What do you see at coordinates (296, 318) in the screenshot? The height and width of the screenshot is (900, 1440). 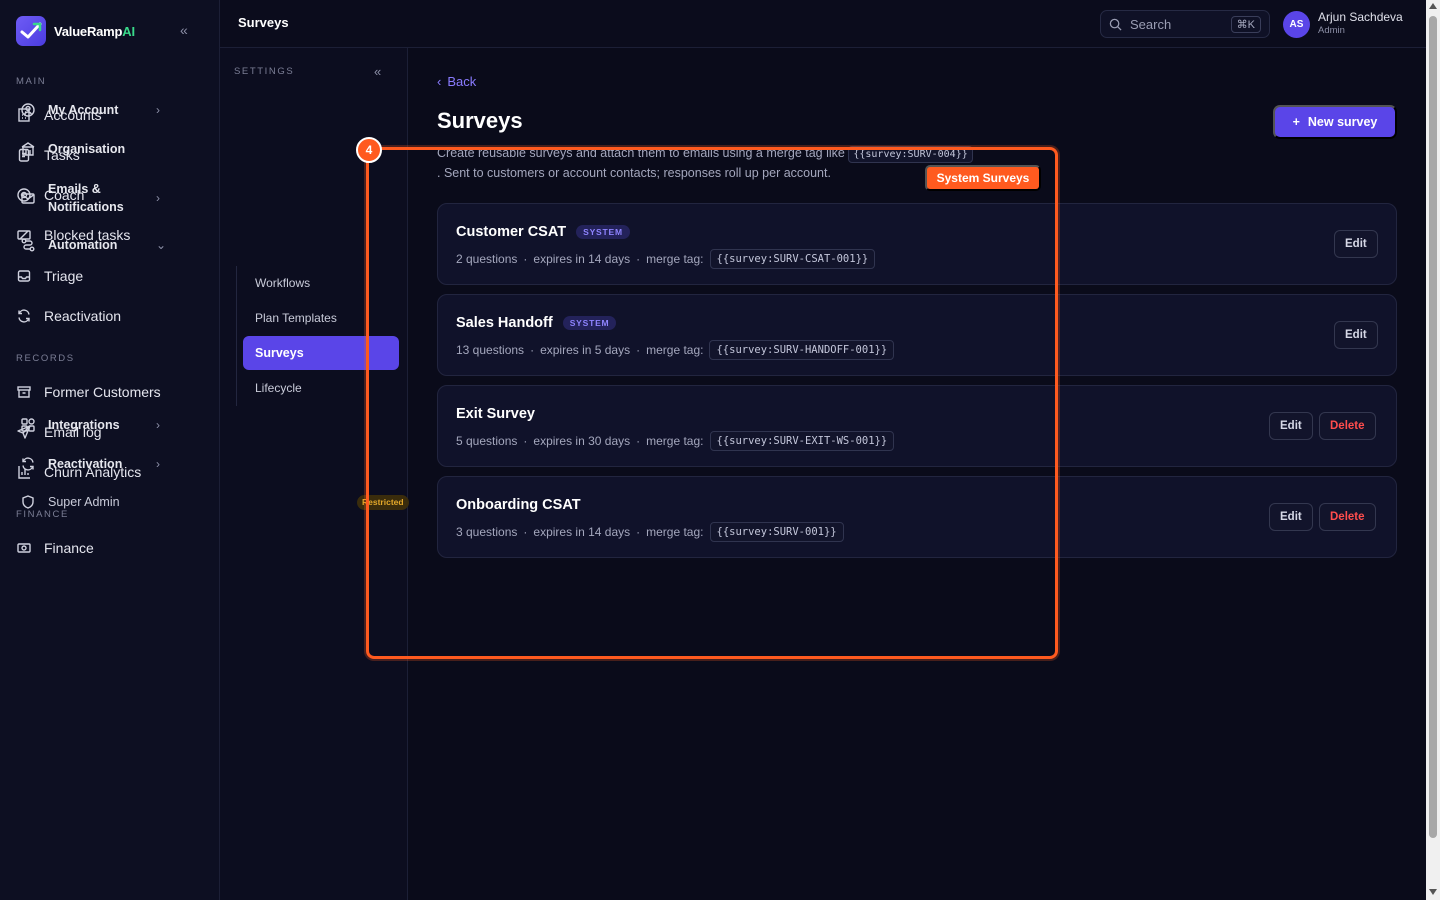 I see `submenu-item-plan-templates: Plan Templates` at bounding box center [296, 318].